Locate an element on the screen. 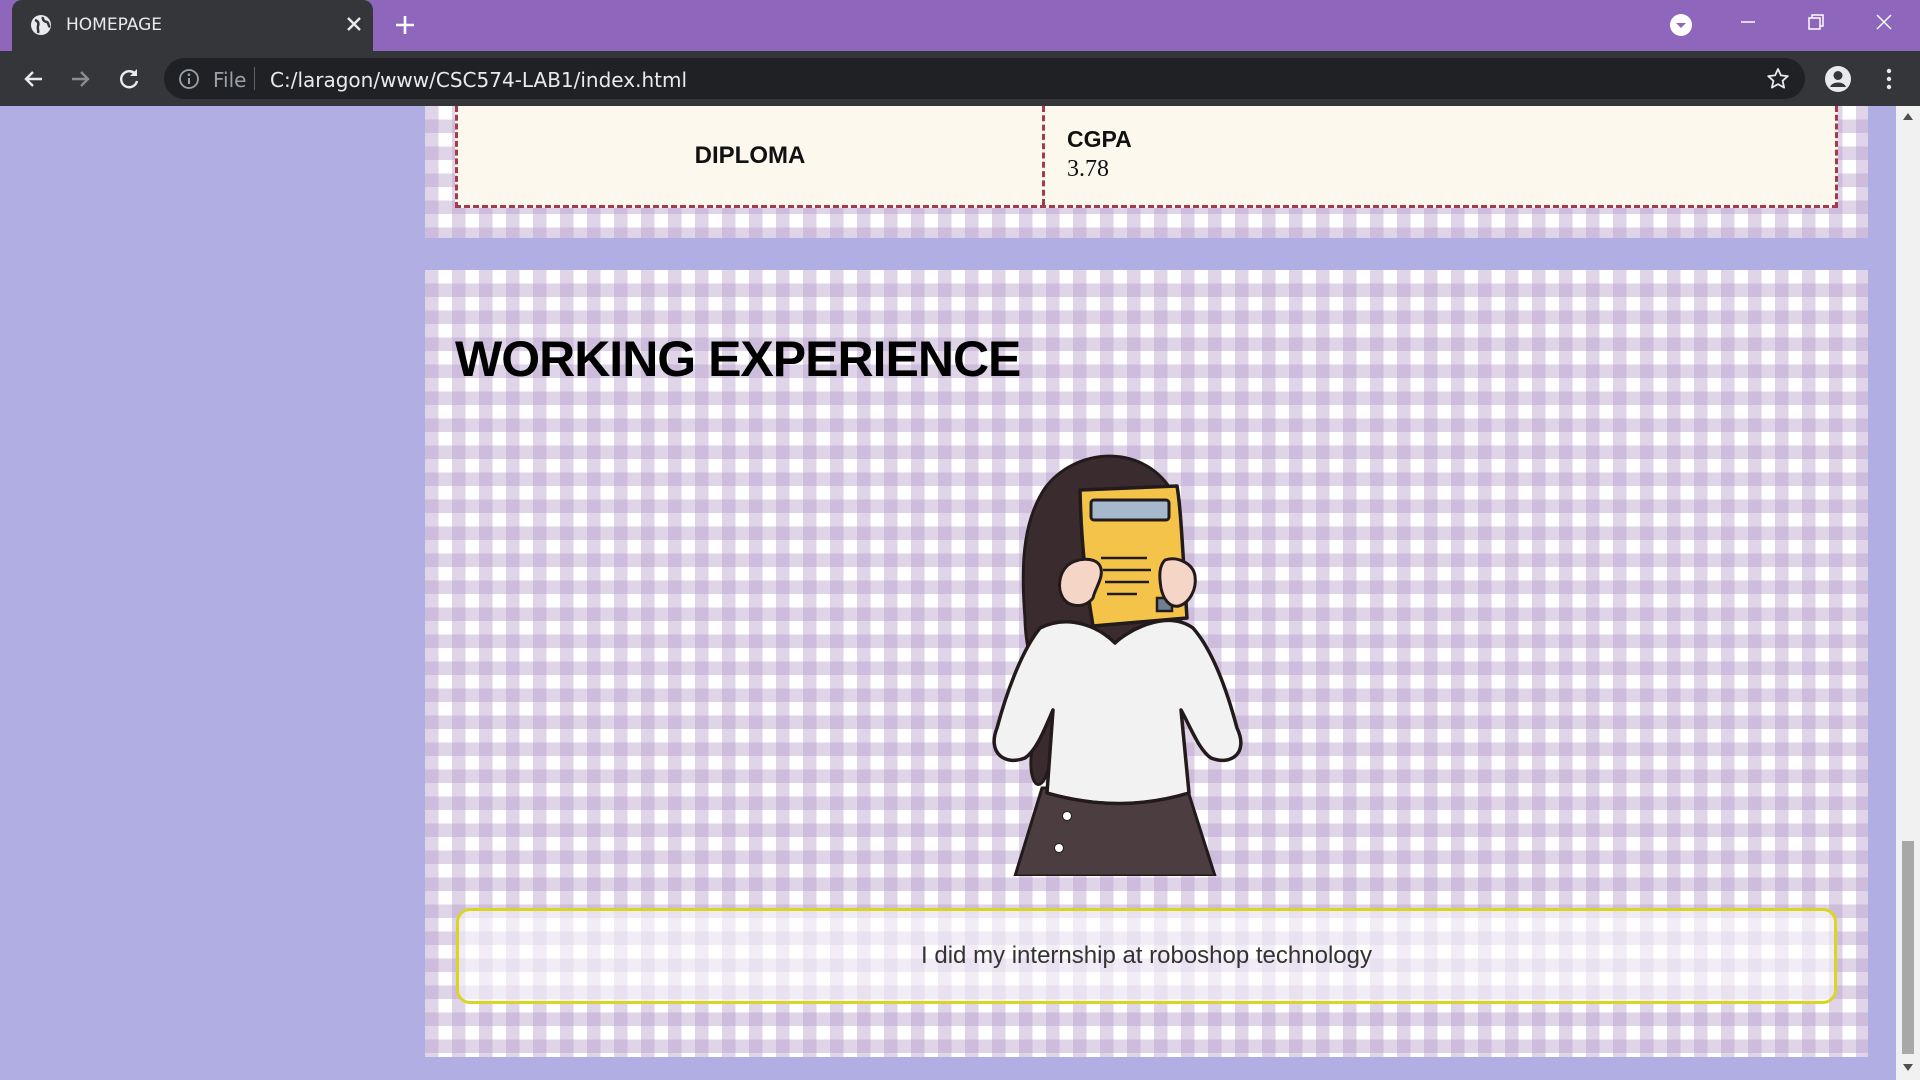 The image size is (1920, 1080). close-icon is located at coordinates (354, 24).